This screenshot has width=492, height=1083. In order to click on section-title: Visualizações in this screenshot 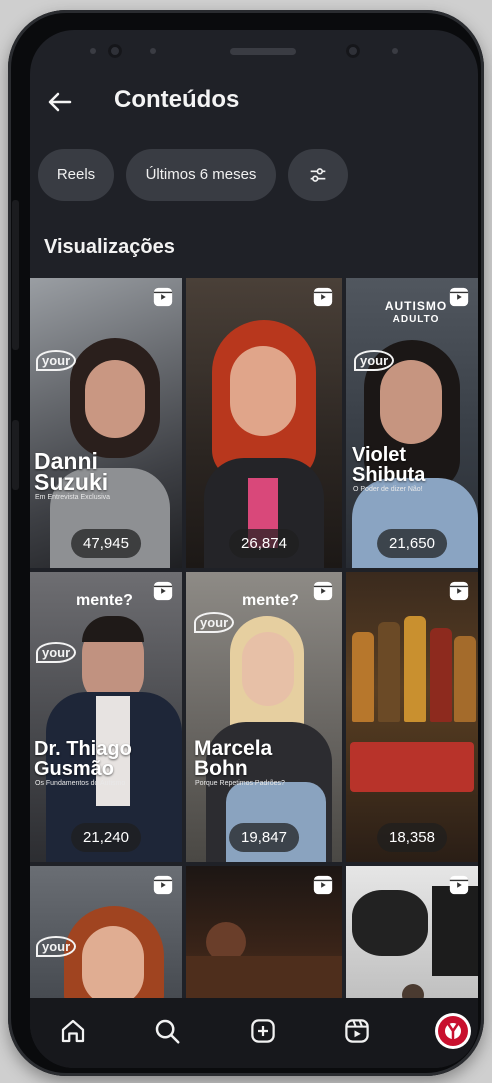, I will do `click(109, 247)`.